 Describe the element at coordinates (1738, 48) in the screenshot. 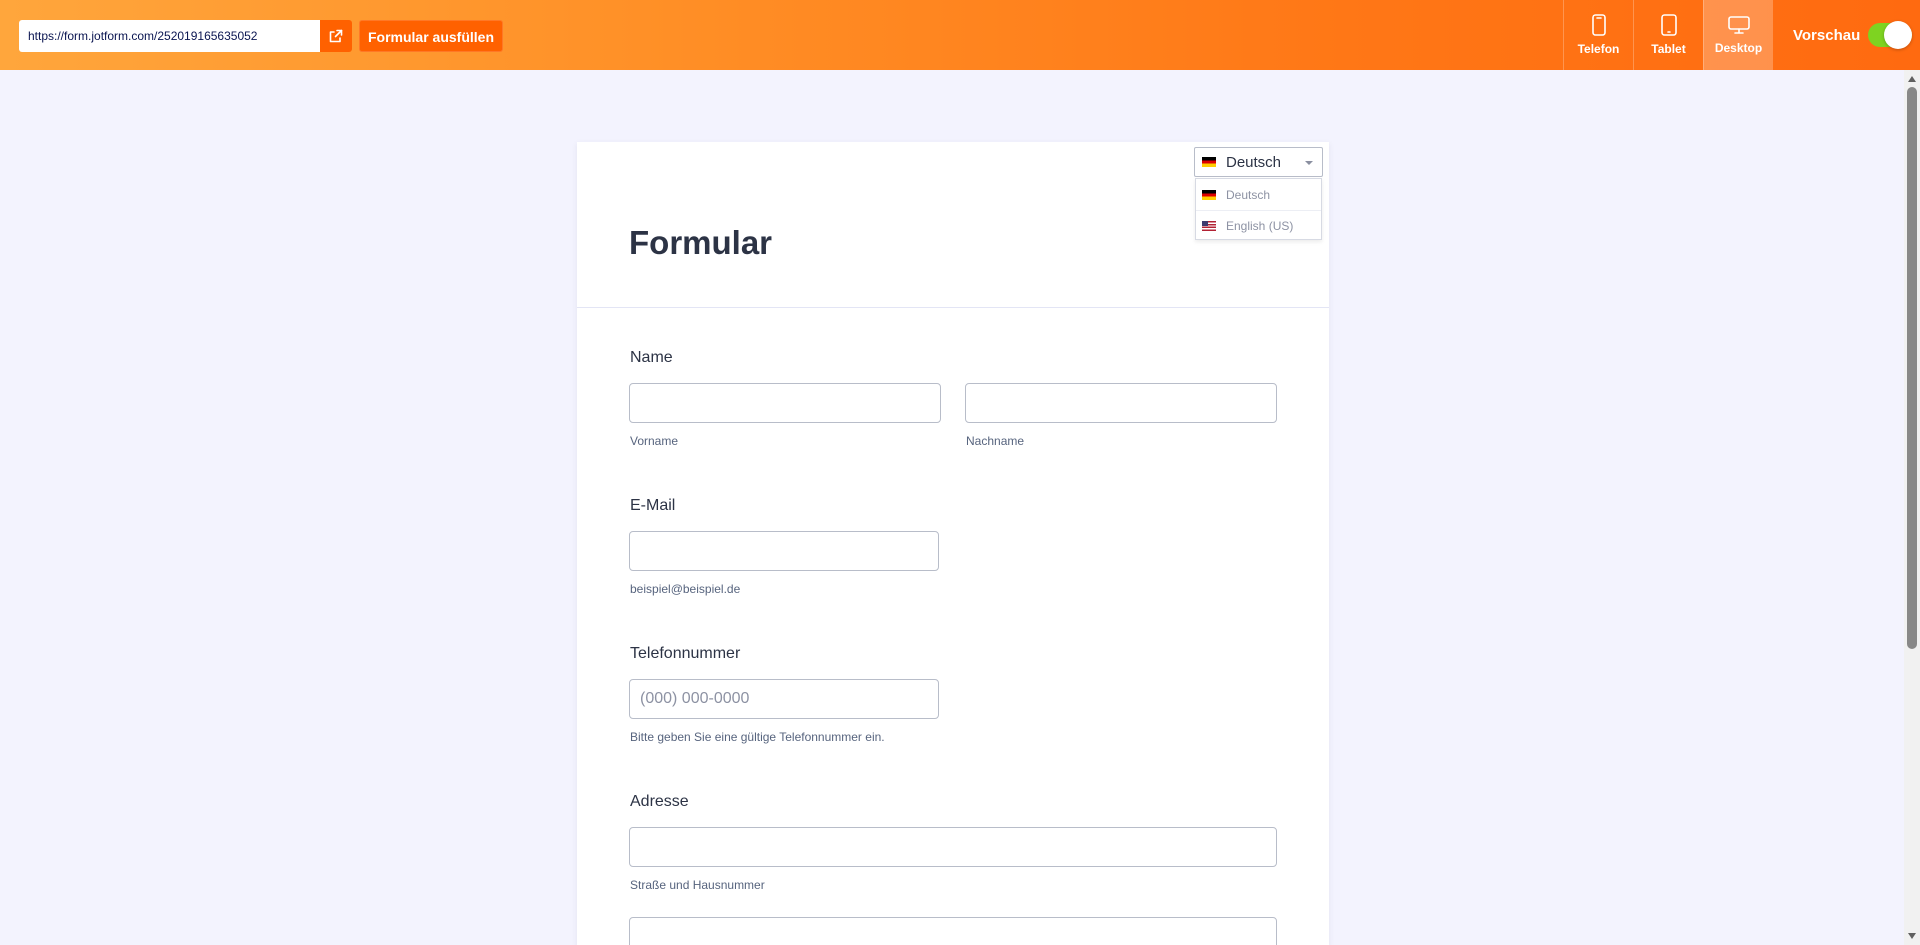

I see `device-desktop-label: Desktop` at that location.